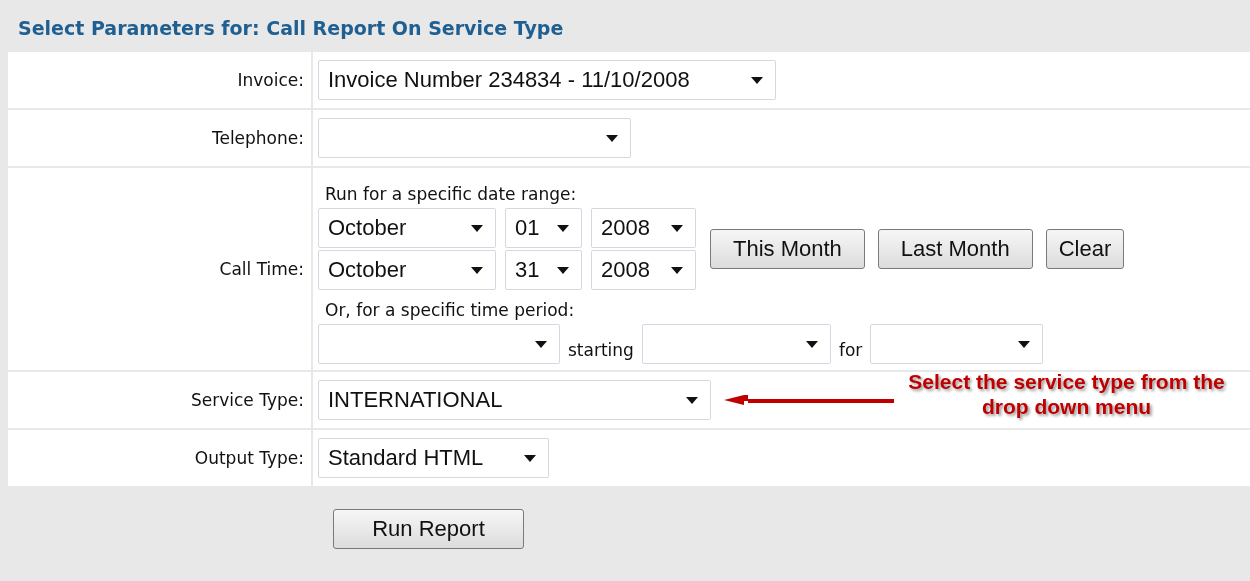  Describe the element at coordinates (451, 194) in the screenshot. I see `range-label: Run for a specific date range:` at that location.